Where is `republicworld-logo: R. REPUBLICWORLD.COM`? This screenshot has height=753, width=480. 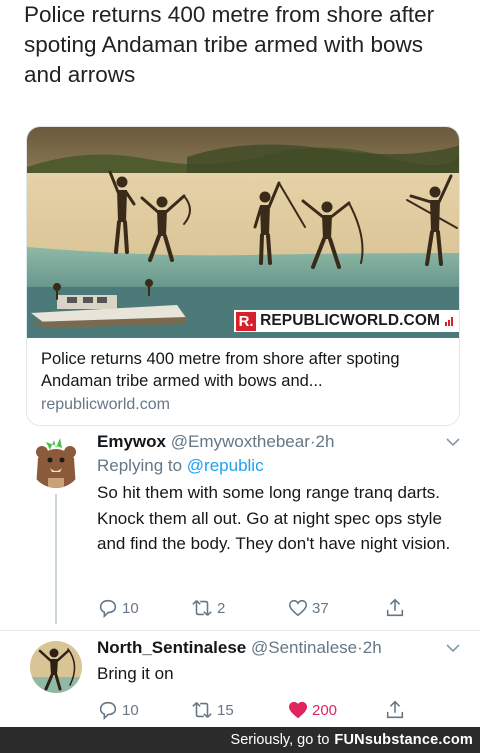
republicworld-logo: R. REPUBLICWORLD.COM is located at coordinates (346, 321).